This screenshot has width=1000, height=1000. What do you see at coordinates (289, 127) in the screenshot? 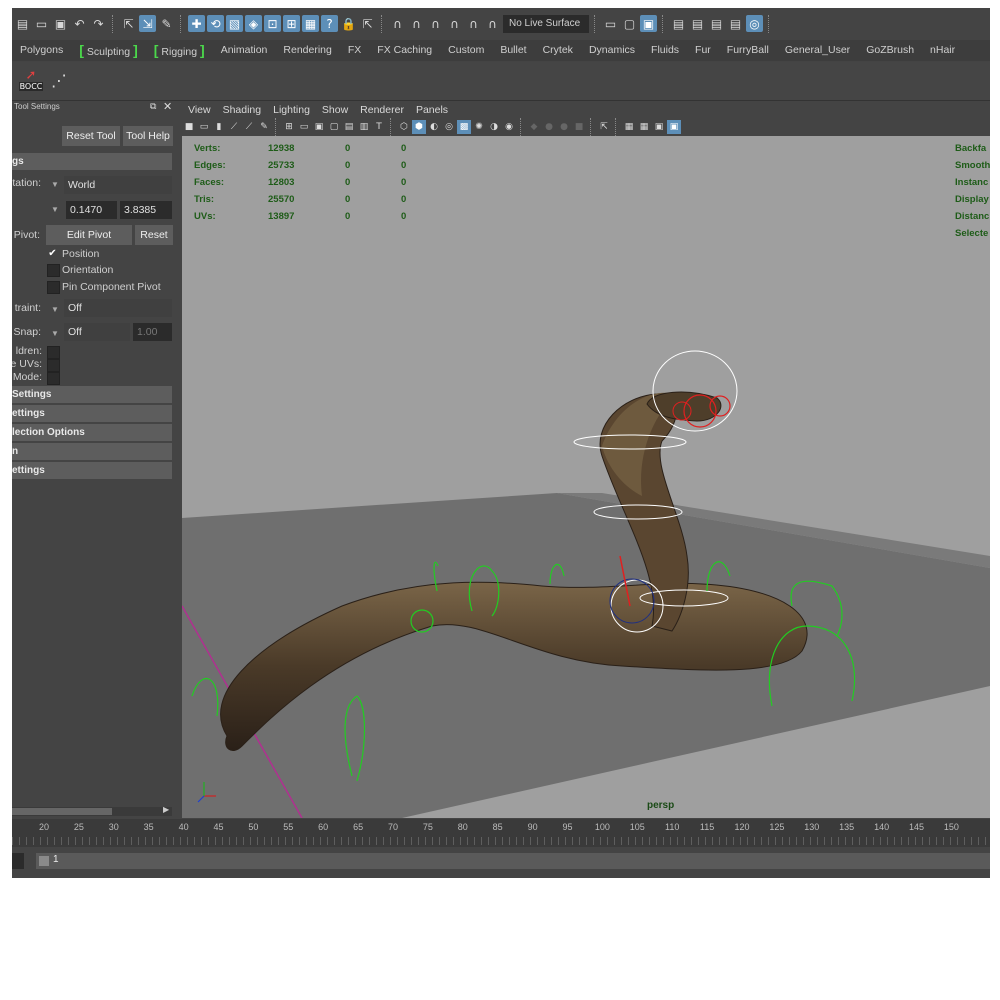
I see `grid-icon: ⊞` at bounding box center [289, 127].